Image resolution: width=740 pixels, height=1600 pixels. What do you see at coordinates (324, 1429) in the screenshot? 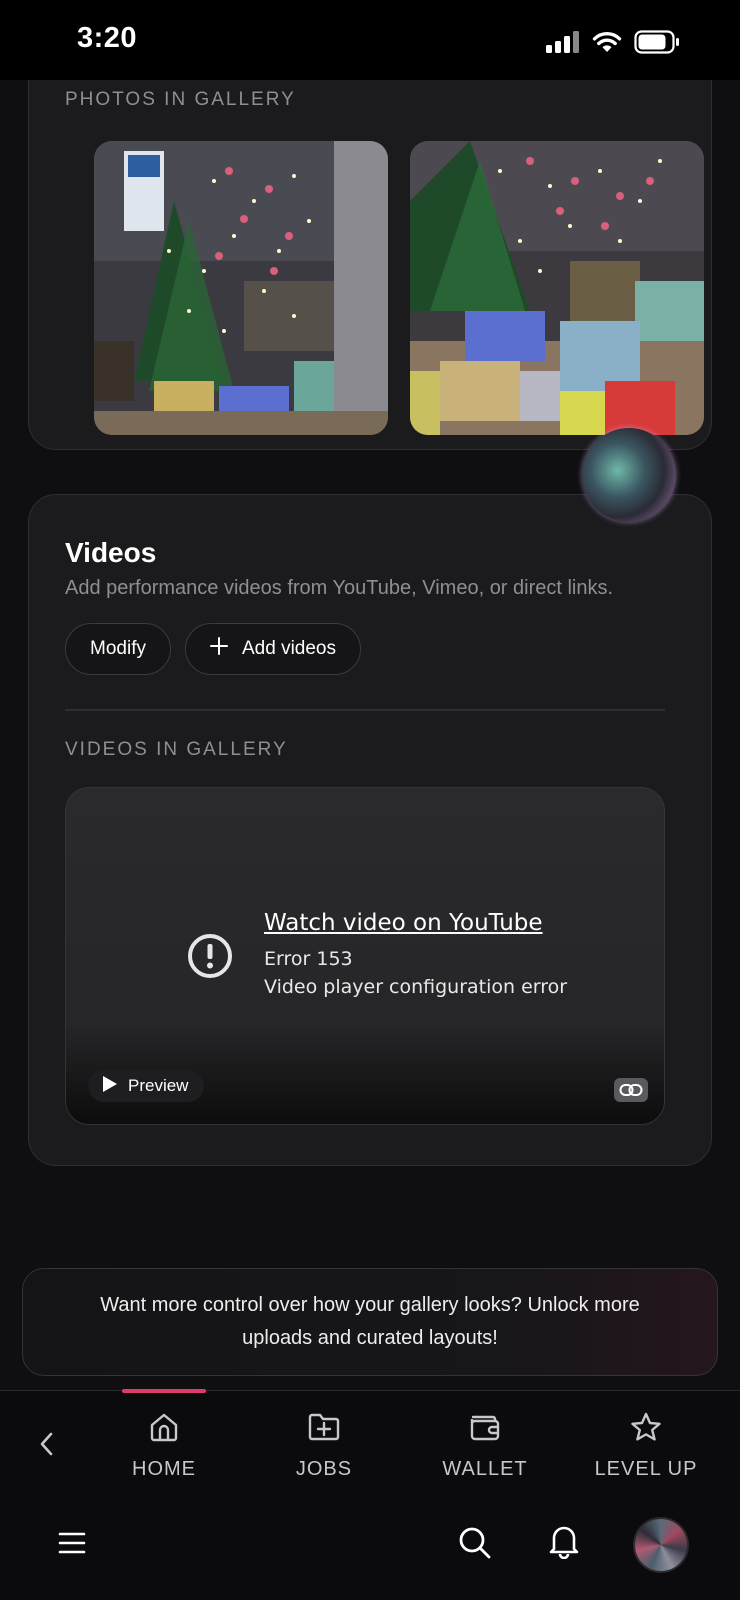
I see `folder-plus-icon` at bounding box center [324, 1429].